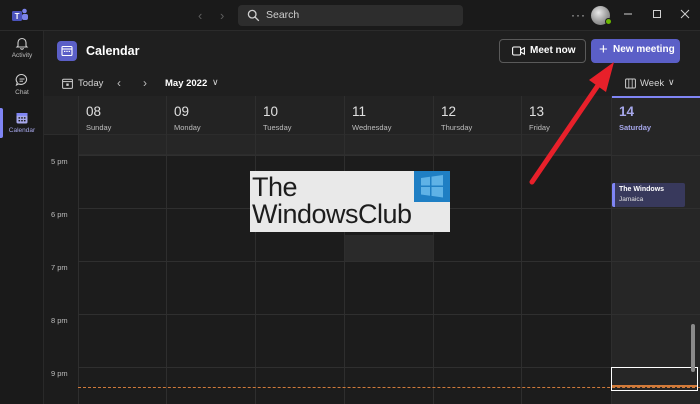 This screenshot has height=404, width=700. I want to click on day-header: 11 Wednesday, so click(389, 115).